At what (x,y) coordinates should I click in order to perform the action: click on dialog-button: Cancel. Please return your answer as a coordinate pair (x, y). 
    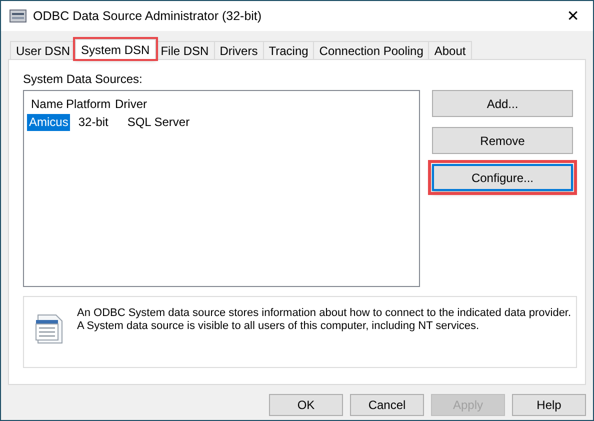
    Looking at the image, I should click on (387, 405).